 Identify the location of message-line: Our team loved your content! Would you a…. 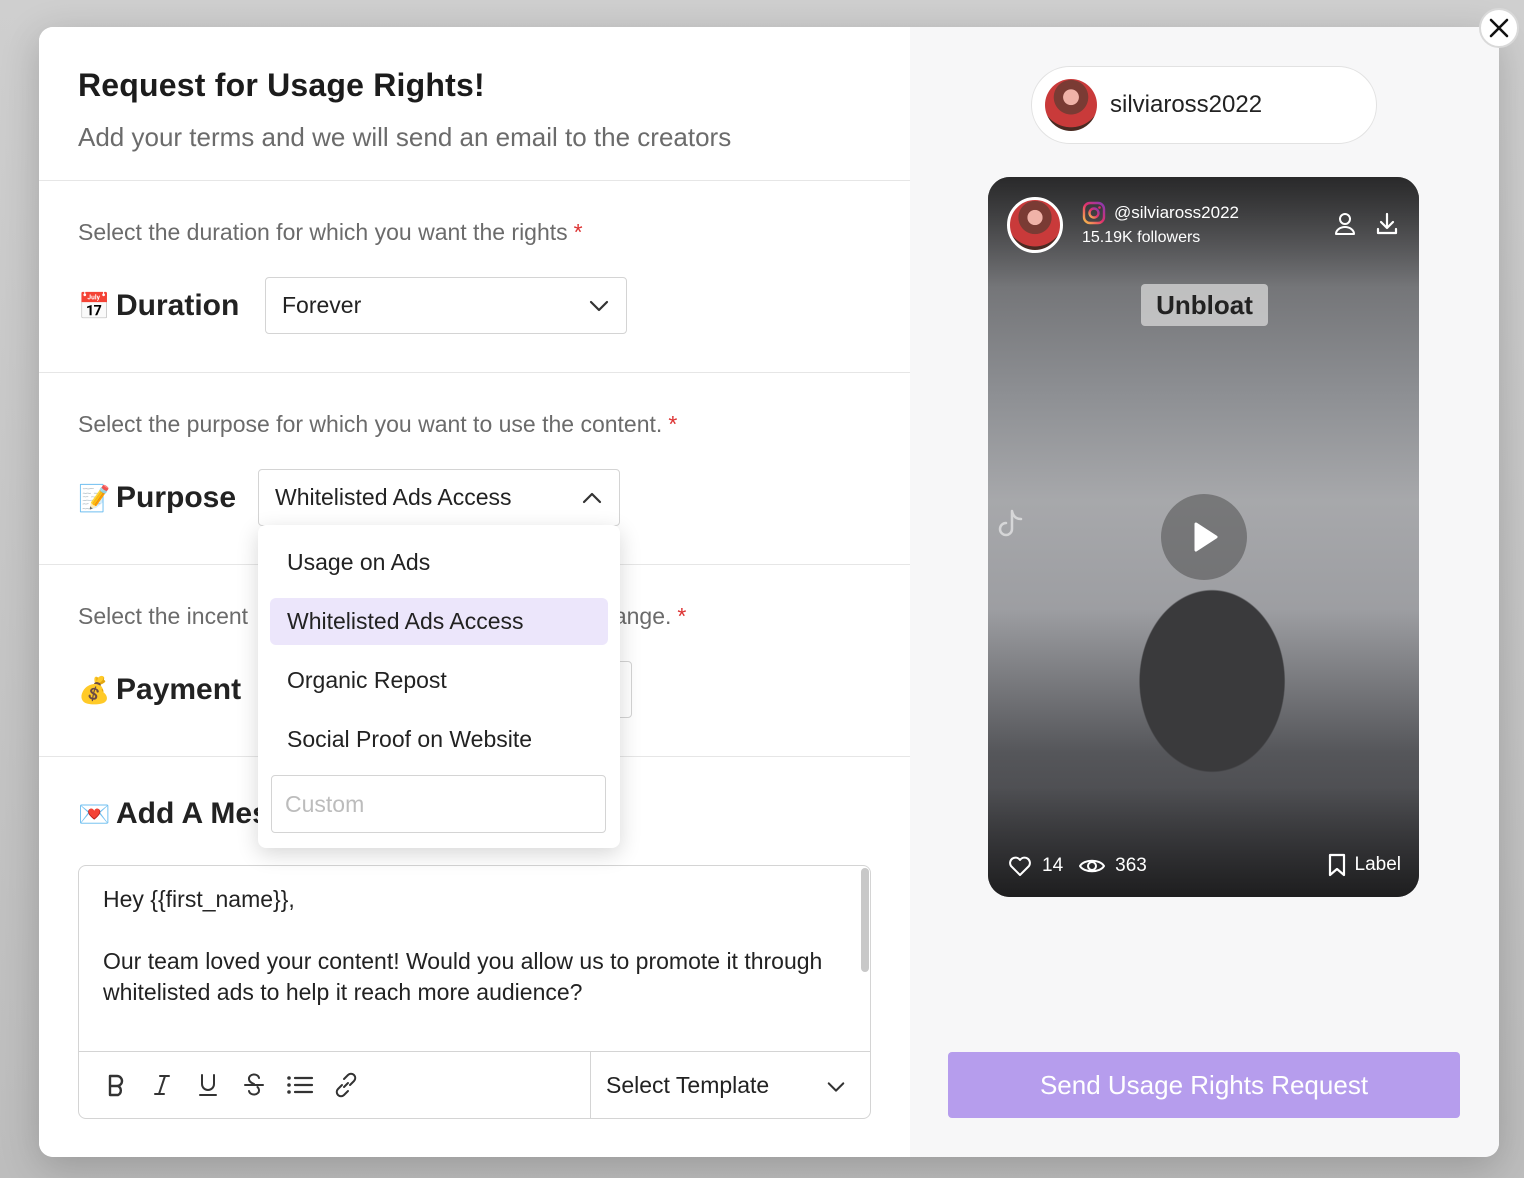
(463, 976).